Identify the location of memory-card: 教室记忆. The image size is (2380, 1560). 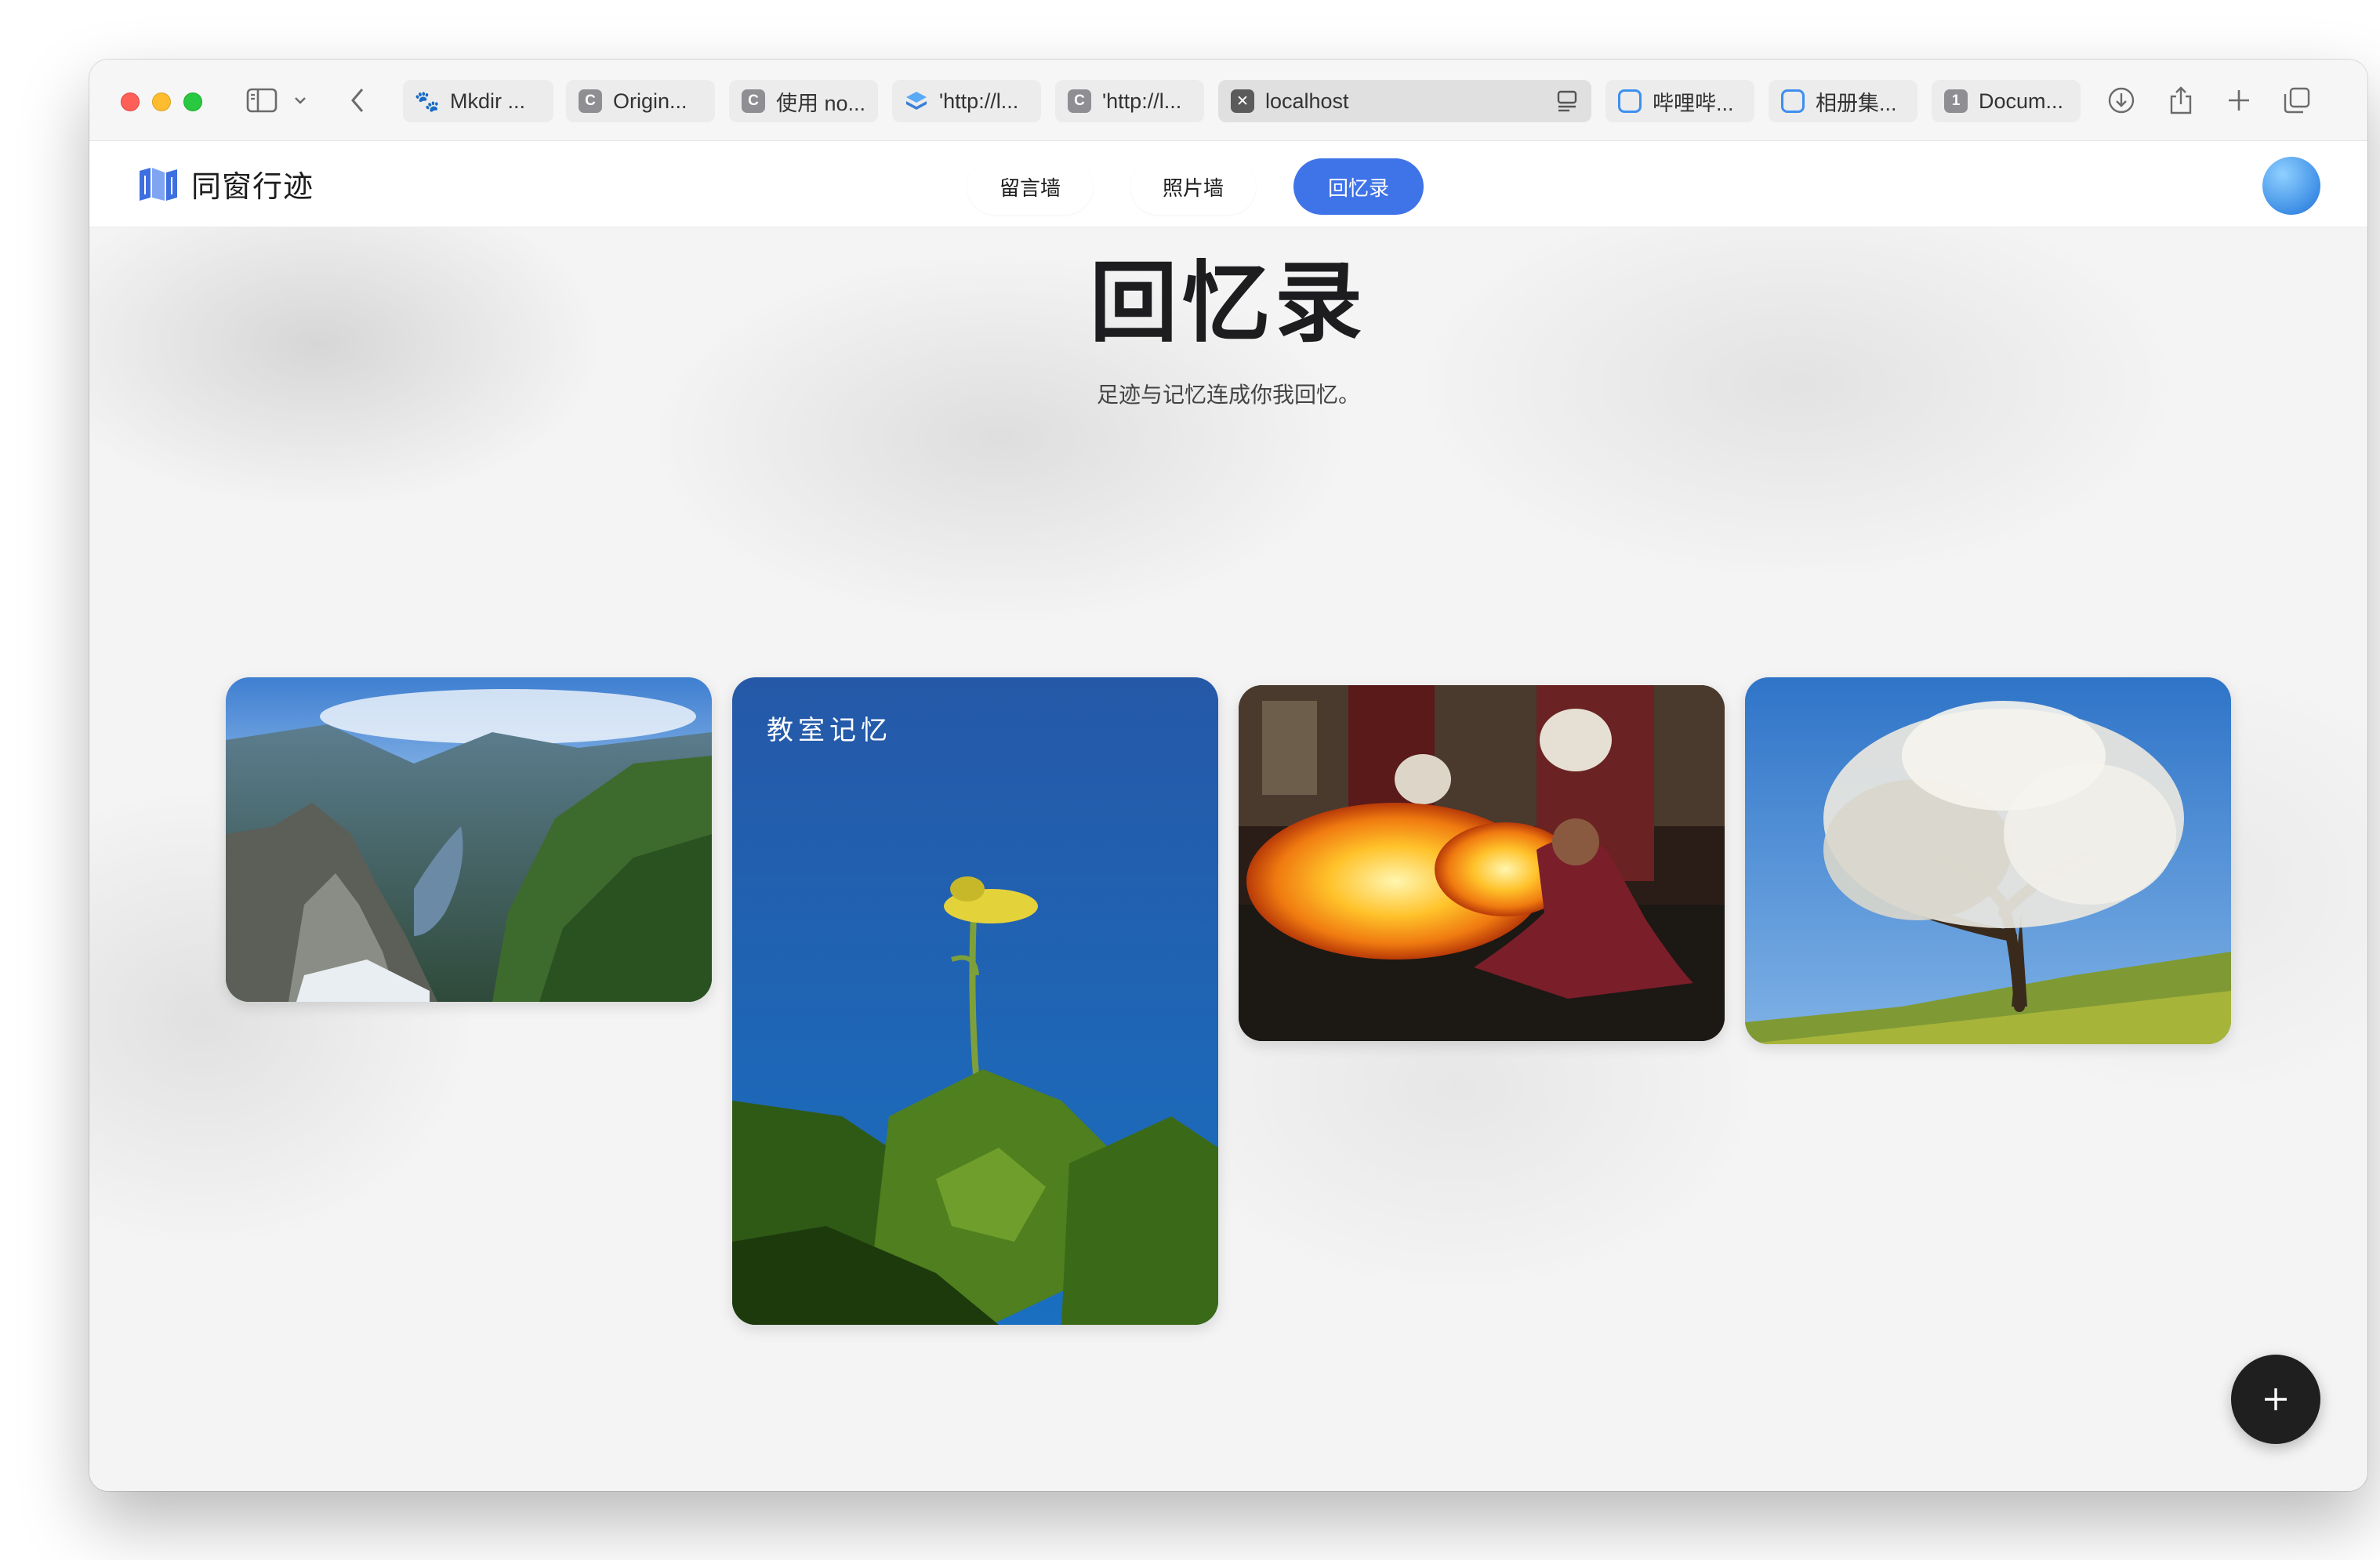
(975, 1001).